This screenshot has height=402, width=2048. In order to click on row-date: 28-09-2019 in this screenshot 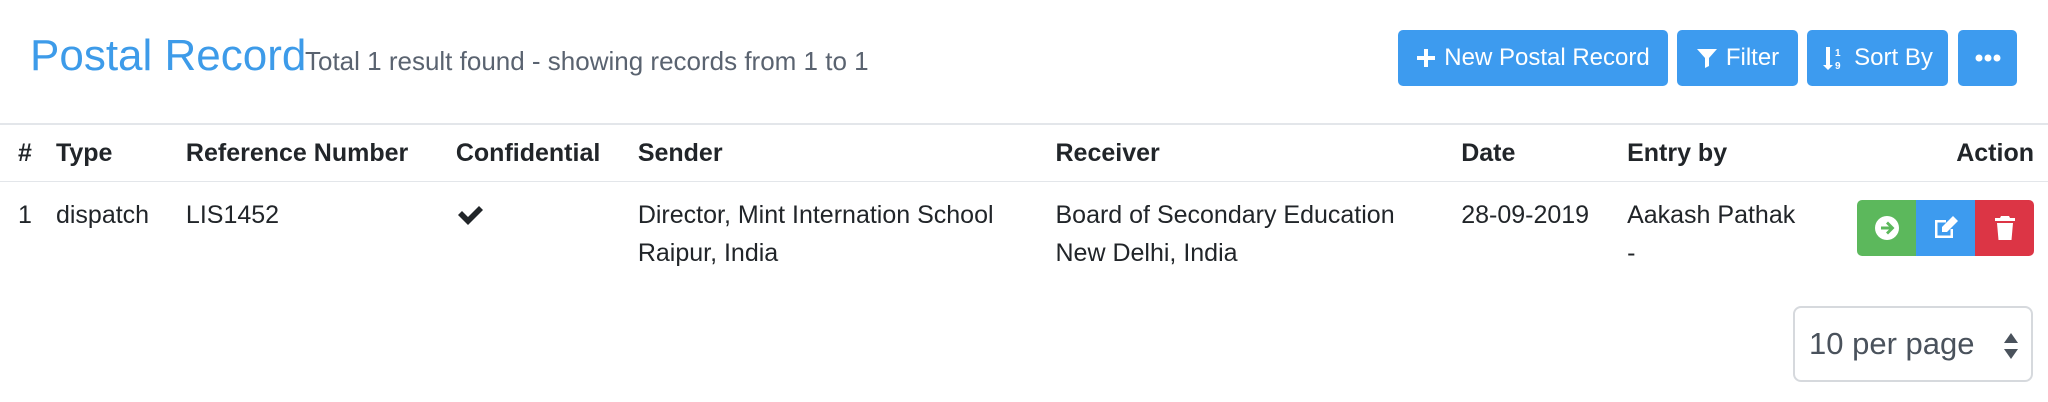, I will do `click(1525, 214)`.